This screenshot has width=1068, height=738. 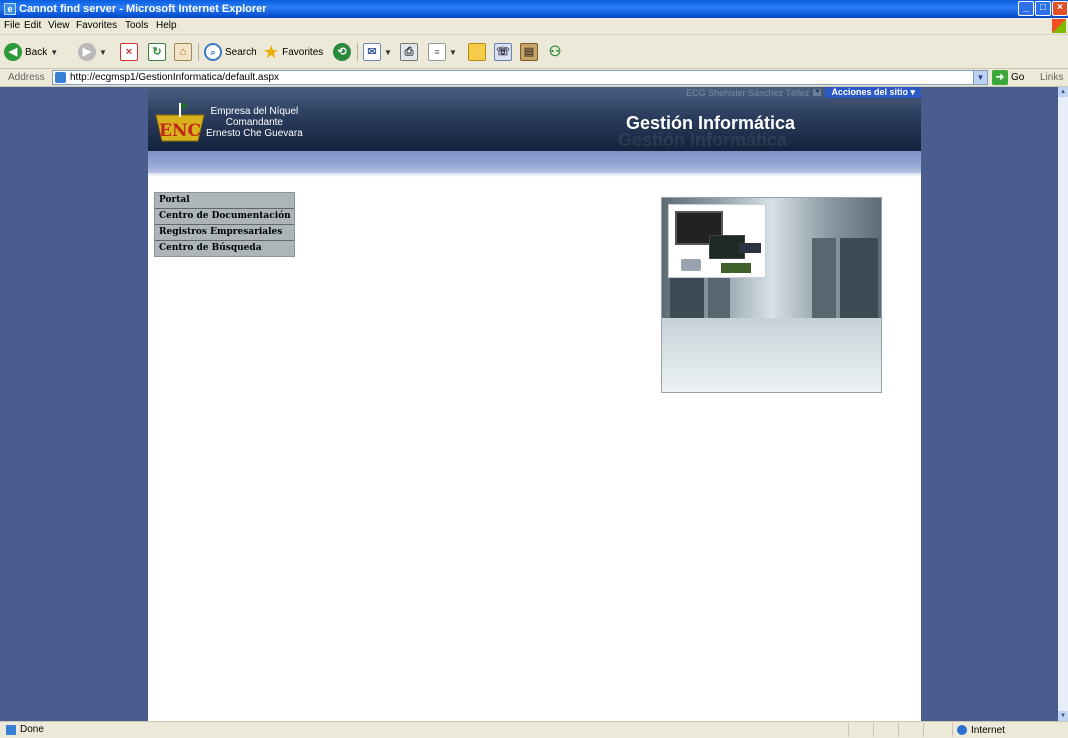 What do you see at coordinates (1063, 404) in the screenshot?
I see `vertical-scrollbar: ▲ ▼` at bounding box center [1063, 404].